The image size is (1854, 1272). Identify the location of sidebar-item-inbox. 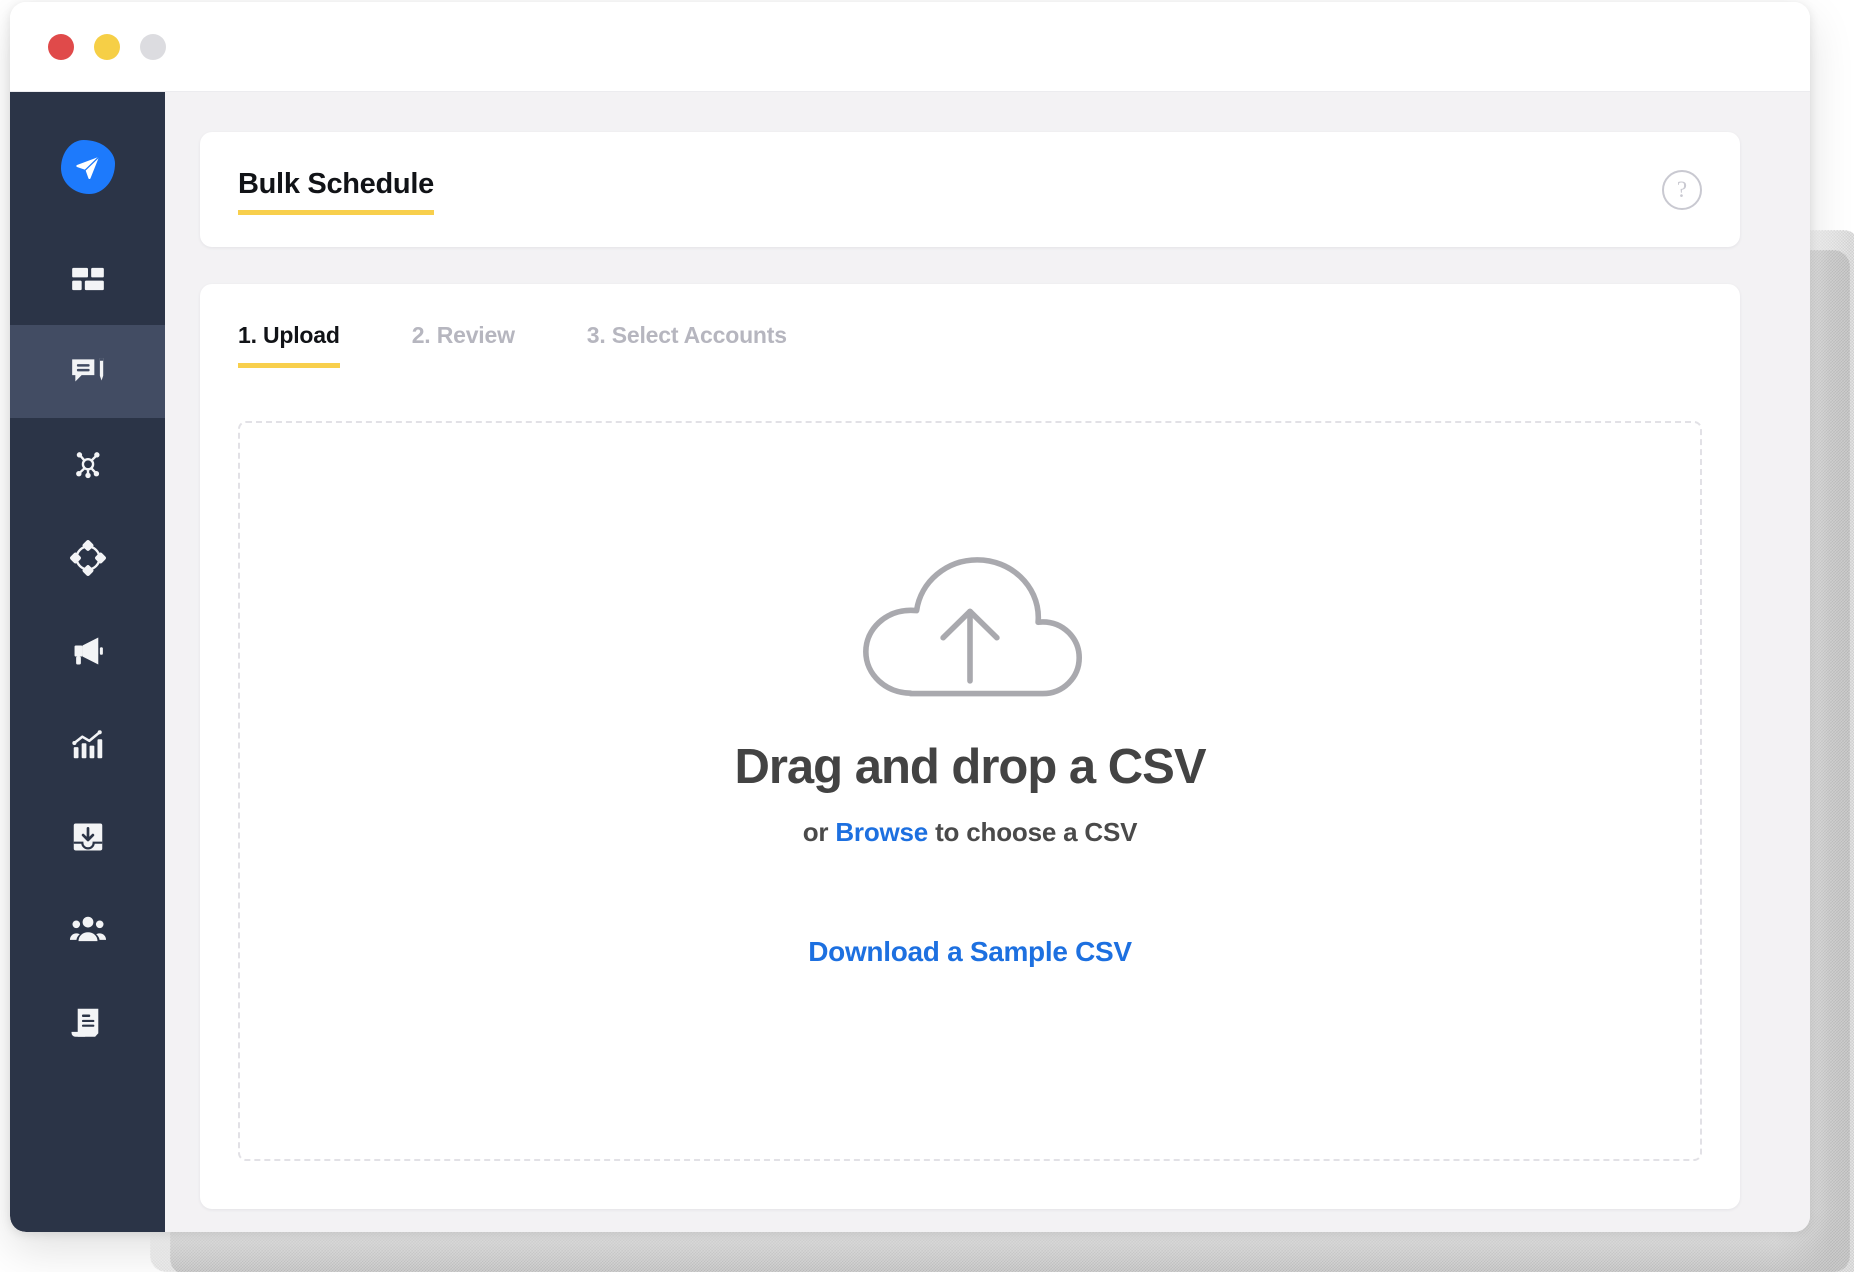
(87, 836).